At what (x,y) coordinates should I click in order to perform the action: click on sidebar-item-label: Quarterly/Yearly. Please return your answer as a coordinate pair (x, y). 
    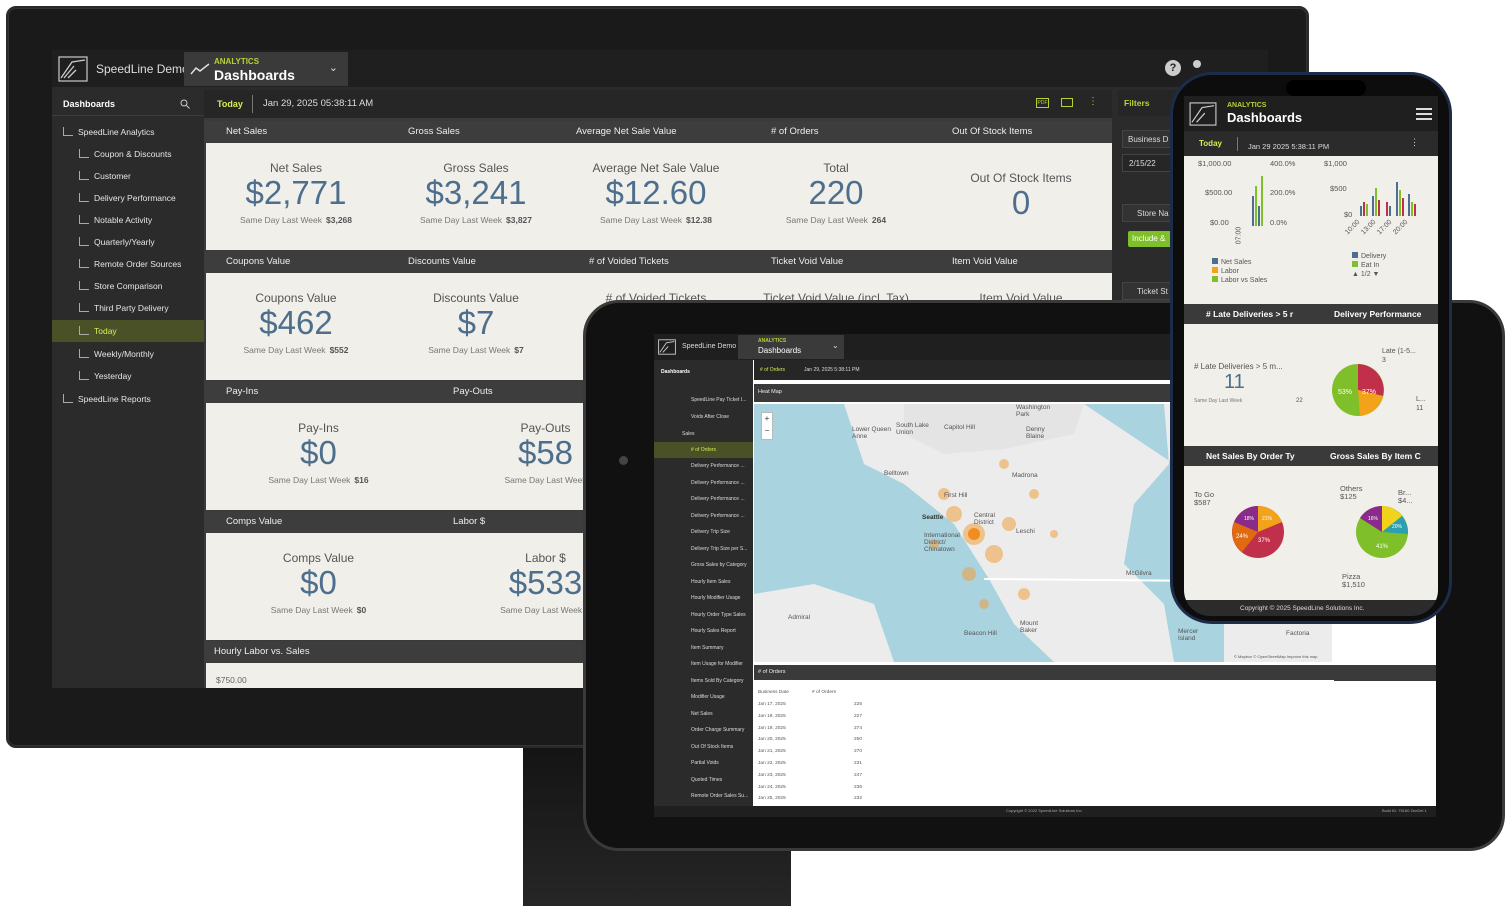
    Looking at the image, I should click on (124, 242).